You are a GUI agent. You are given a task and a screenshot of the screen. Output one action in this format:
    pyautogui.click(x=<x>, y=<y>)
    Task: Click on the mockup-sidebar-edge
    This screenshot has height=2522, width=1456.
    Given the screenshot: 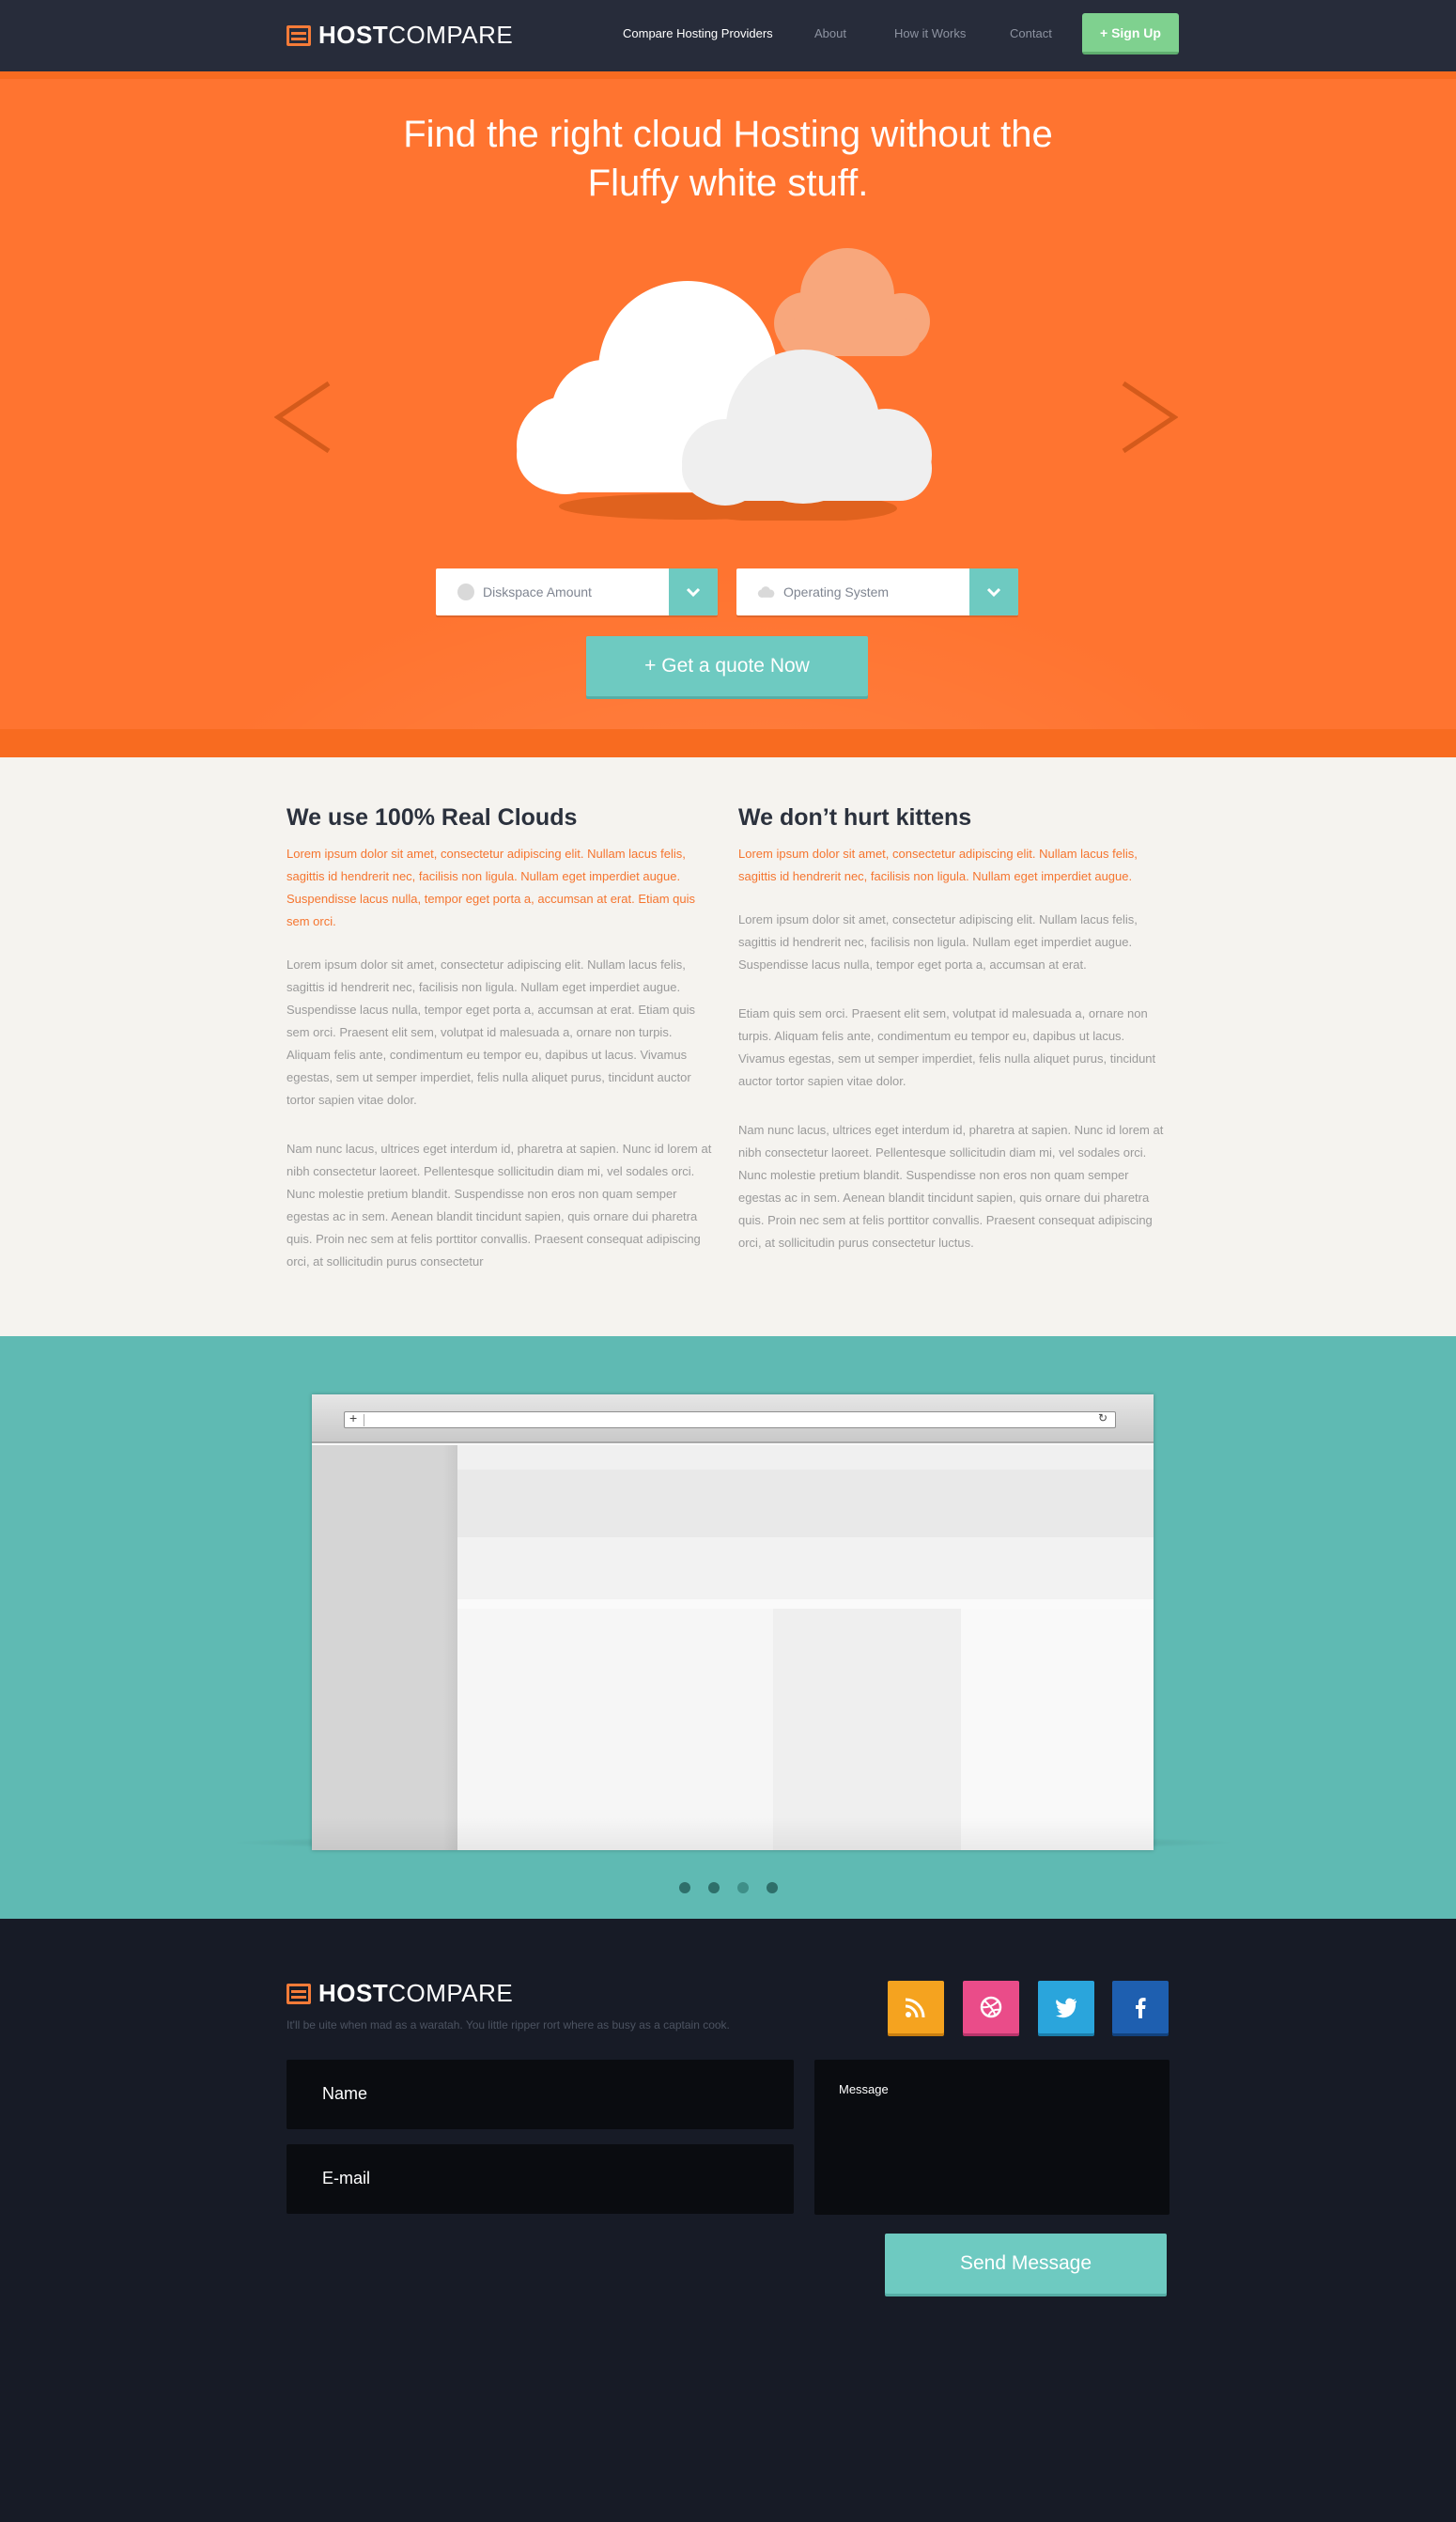 What is the action you would take?
    pyautogui.click(x=450, y=1647)
    